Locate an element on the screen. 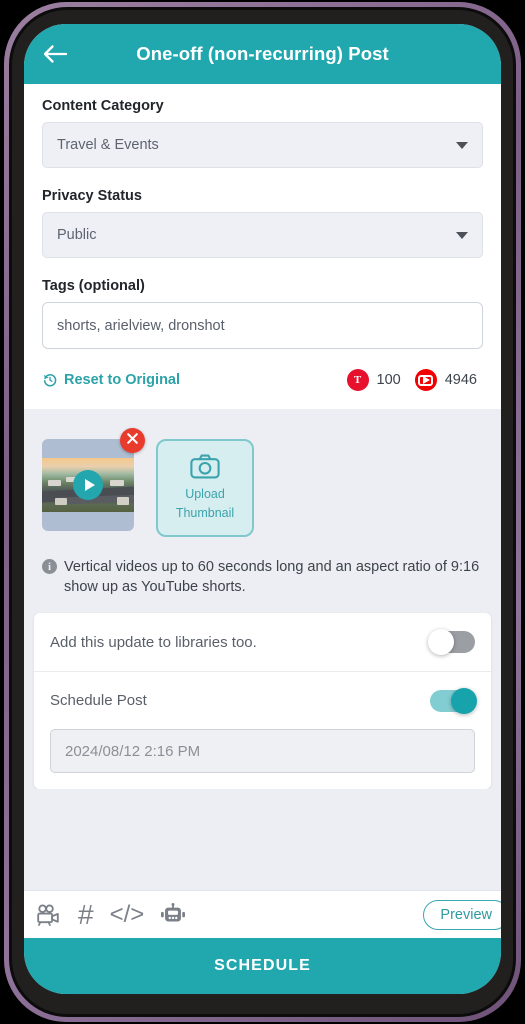 Image resolution: width=525 pixels, height=1024 pixels. video-camera-icon is located at coordinates (49, 915).